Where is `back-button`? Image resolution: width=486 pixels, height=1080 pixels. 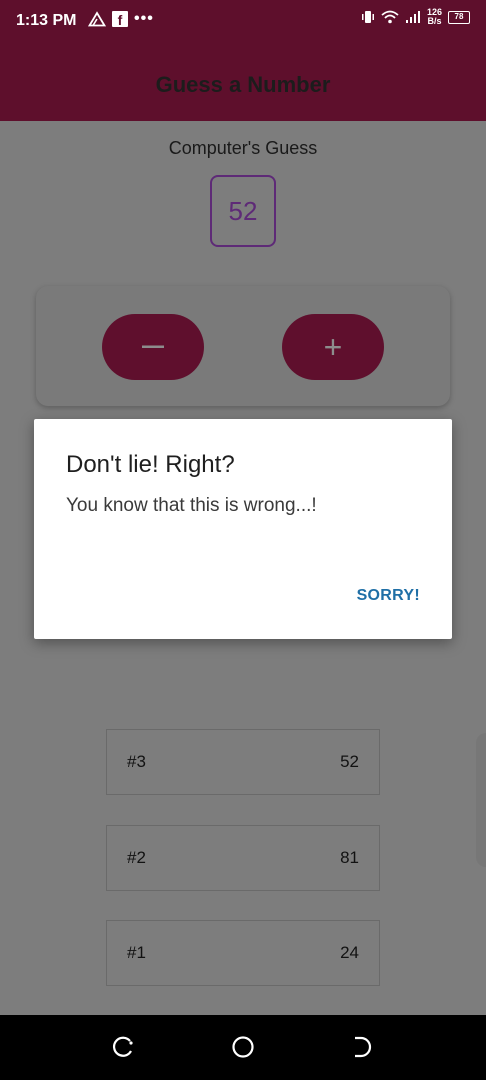
back-button is located at coordinates (124, 1047).